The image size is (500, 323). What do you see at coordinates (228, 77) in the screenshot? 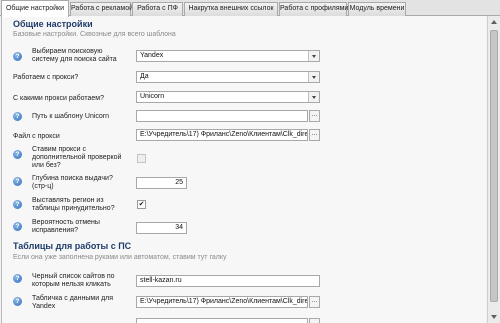
I see `proxy-enabled-select: Да` at bounding box center [228, 77].